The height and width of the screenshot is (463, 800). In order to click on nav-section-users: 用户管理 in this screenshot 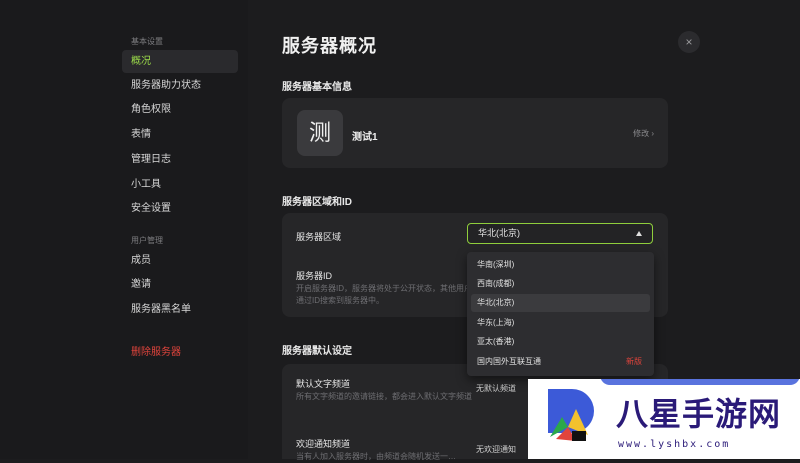, I will do `click(147, 240)`.